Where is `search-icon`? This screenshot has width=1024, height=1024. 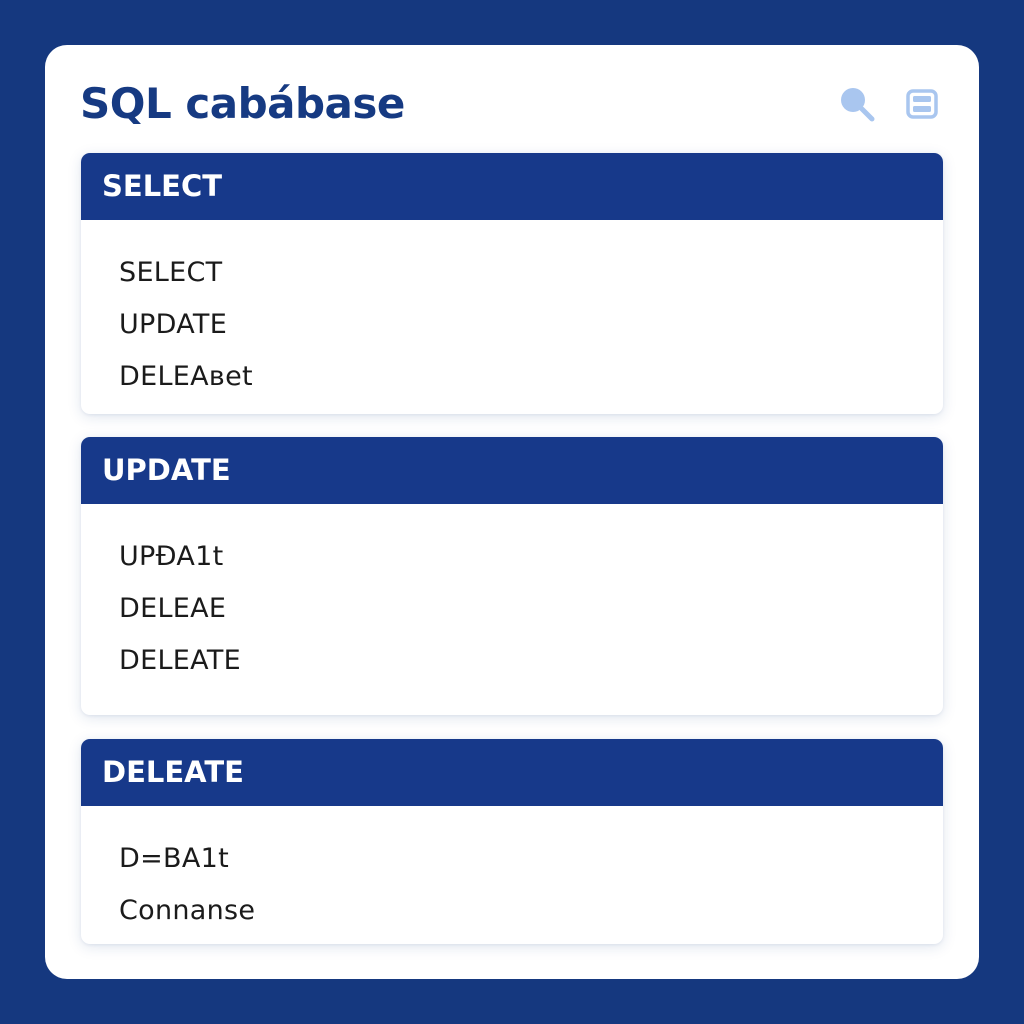 search-icon is located at coordinates (858, 105).